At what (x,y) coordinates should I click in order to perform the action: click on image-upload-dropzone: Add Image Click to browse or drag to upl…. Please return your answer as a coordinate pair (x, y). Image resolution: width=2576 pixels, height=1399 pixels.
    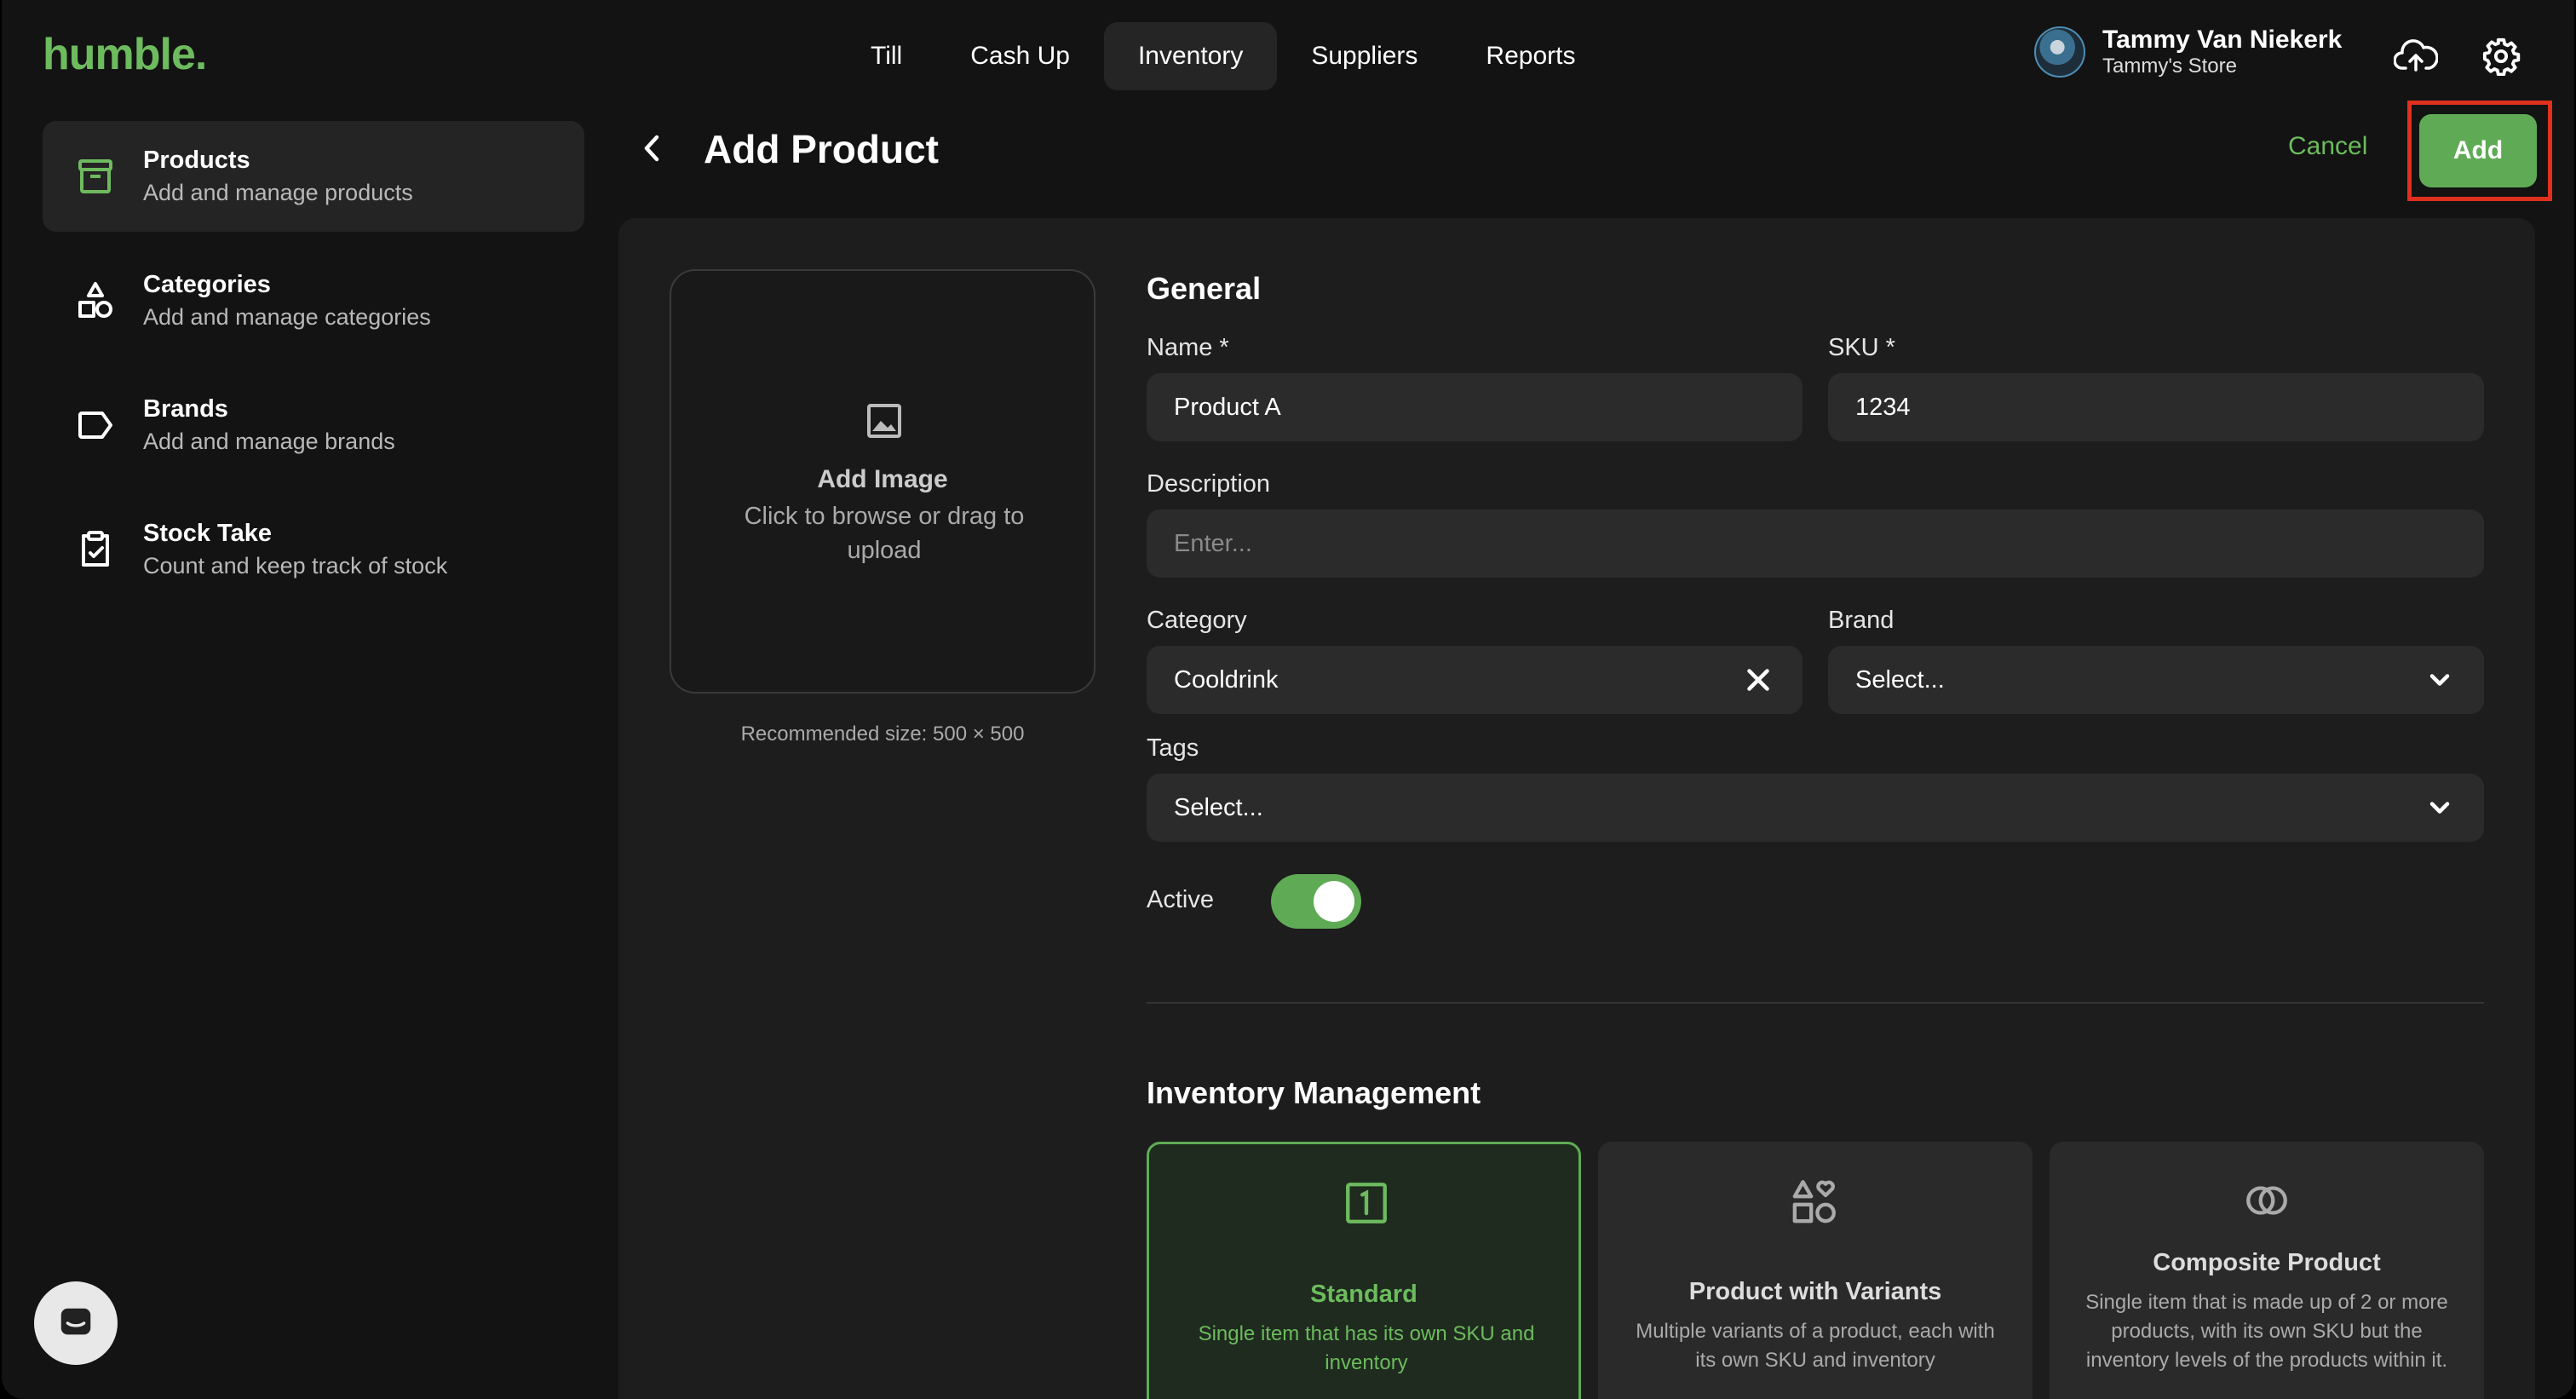
    Looking at the image, I should click on (882, 481).